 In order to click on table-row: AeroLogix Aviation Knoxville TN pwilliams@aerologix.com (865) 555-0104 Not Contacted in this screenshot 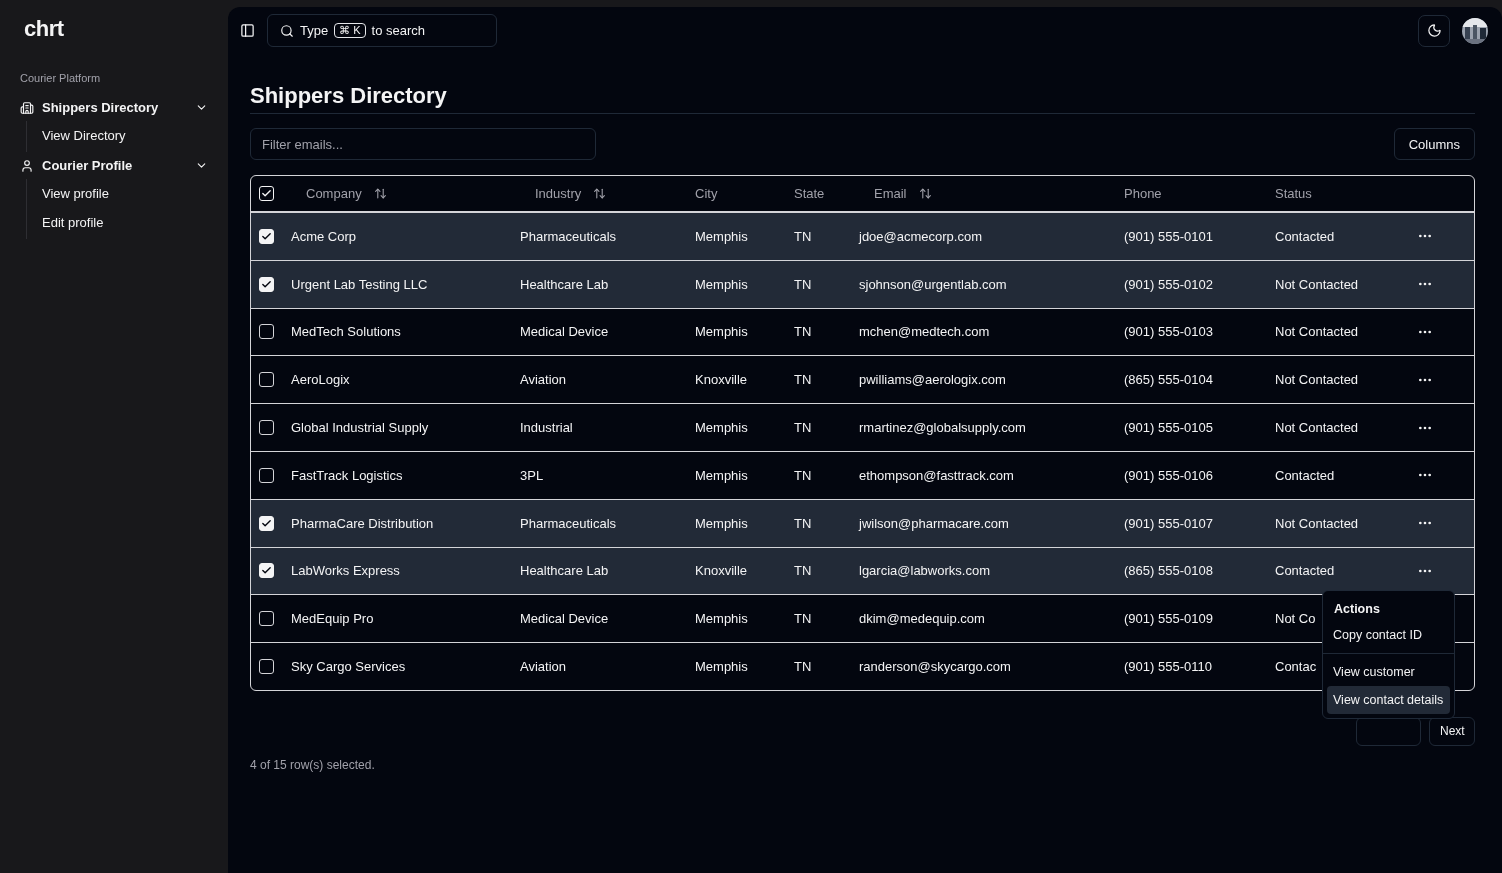, I will do `click(862, 379)`.